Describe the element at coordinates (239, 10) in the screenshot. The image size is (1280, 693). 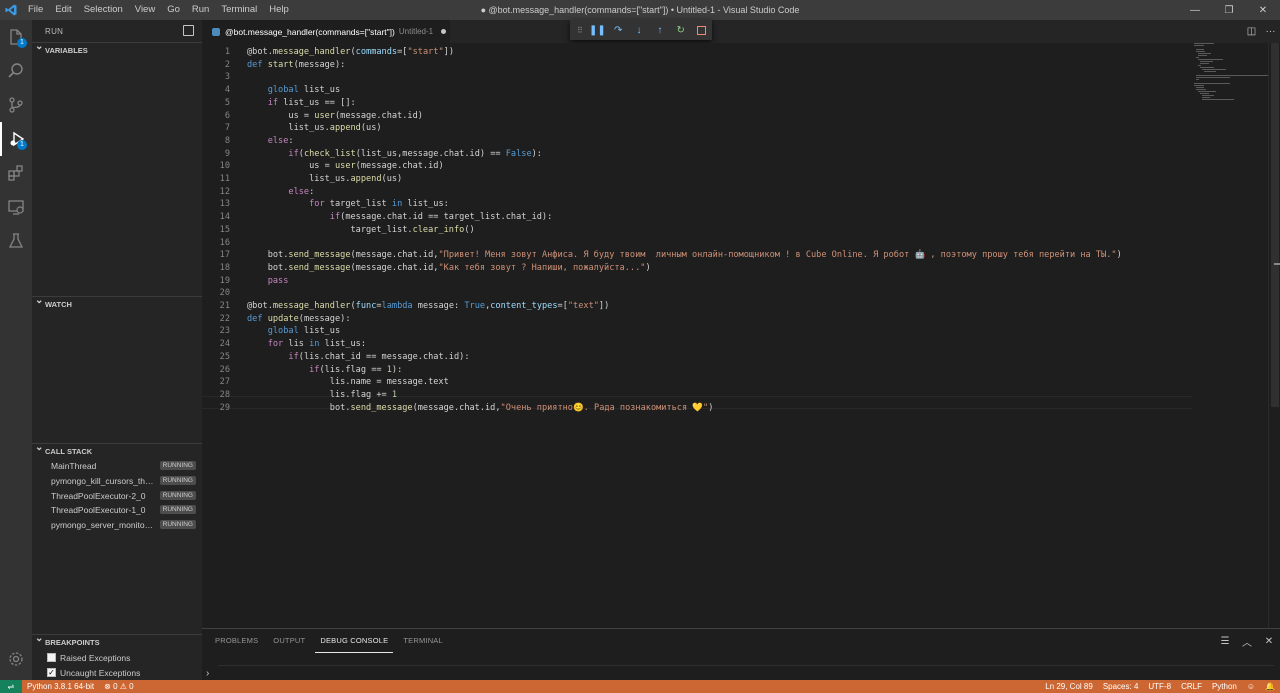
I see `menu-terminal: Terminal` at that location.